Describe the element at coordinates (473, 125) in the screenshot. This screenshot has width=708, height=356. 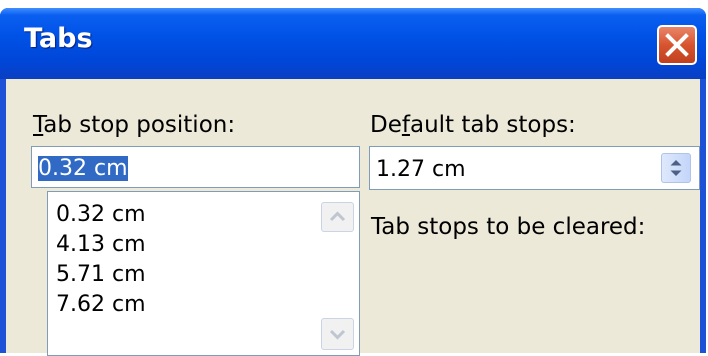
I see `default-tab-stops-label: Default tab stops:` at that location.